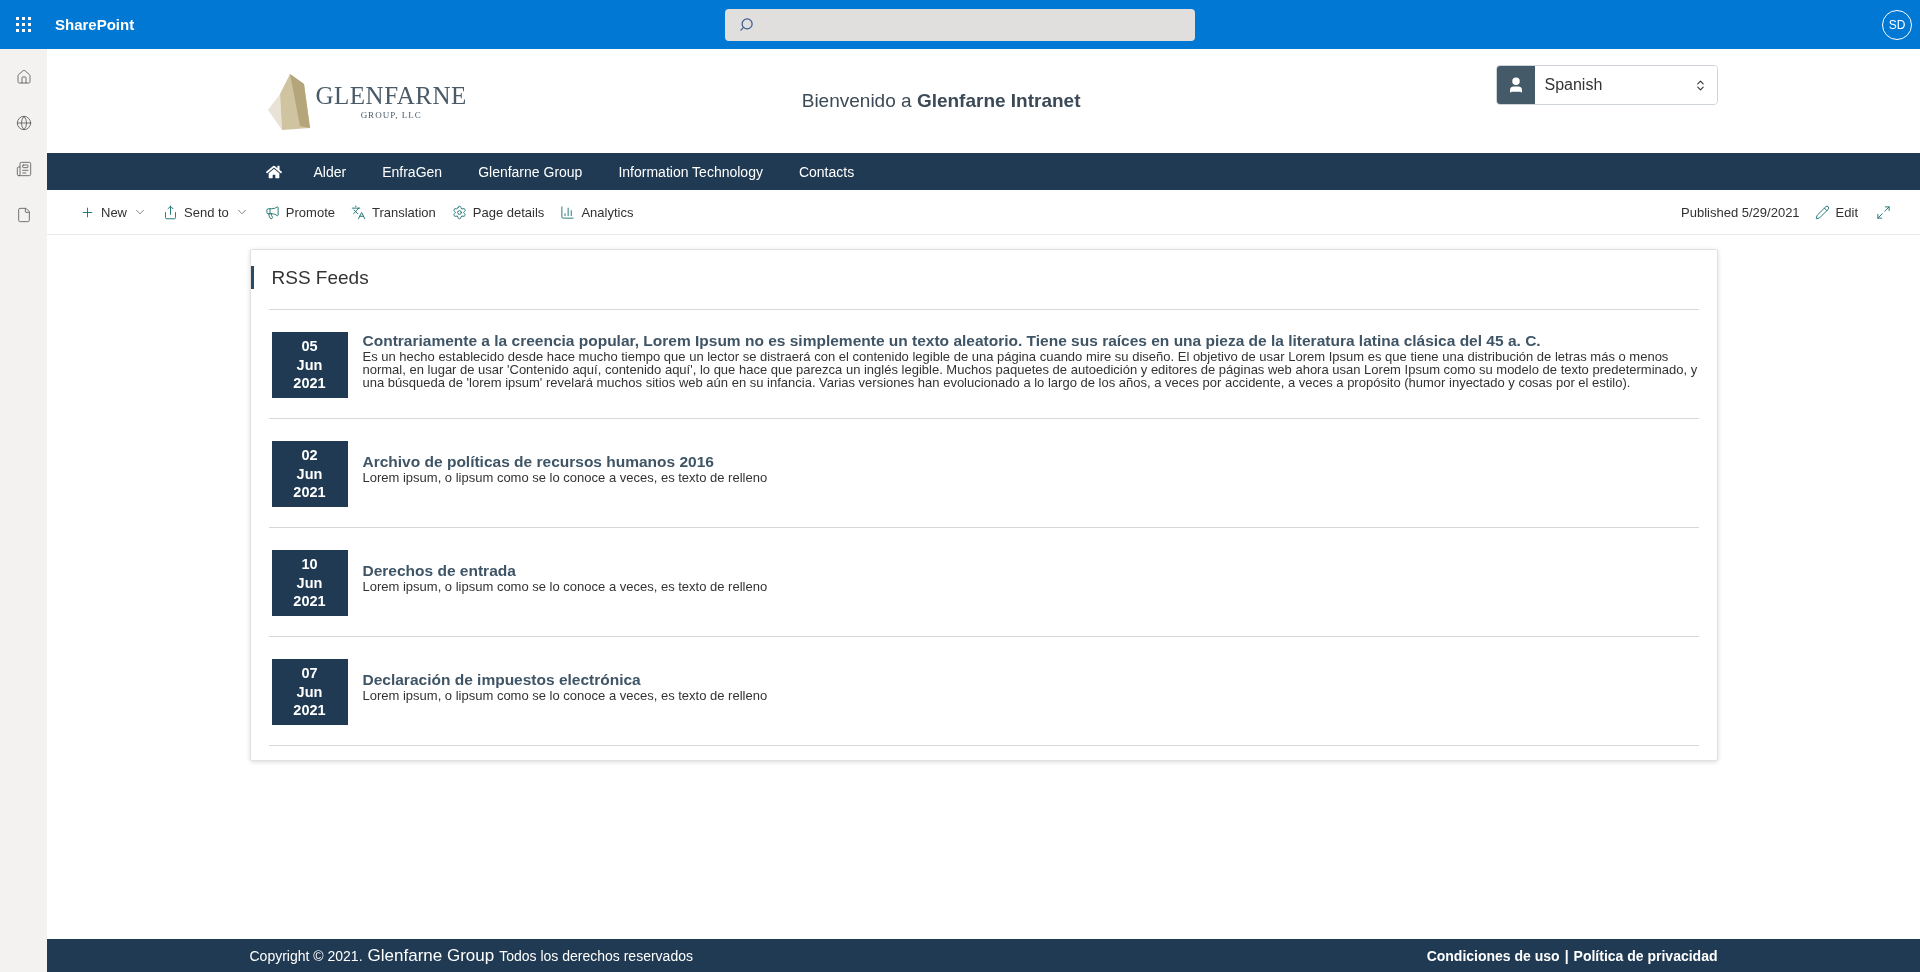 This screenshot has height=972, width=1920. I want to click on command-button: Translation, so click(393, 212).